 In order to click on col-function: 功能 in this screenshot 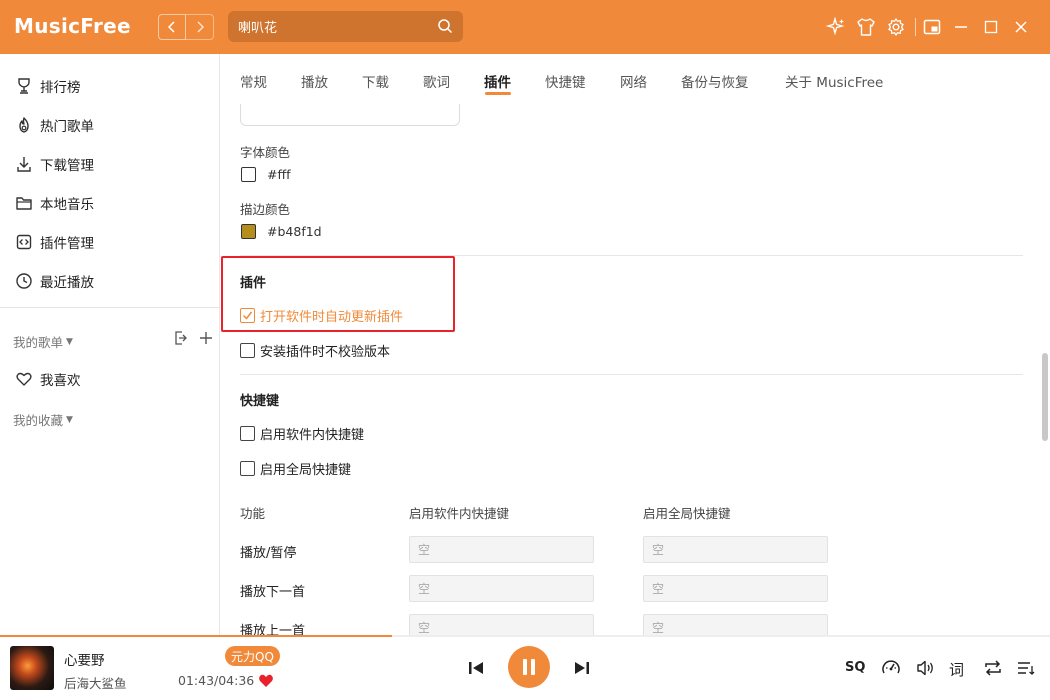, I will do `click(253, 513)`.